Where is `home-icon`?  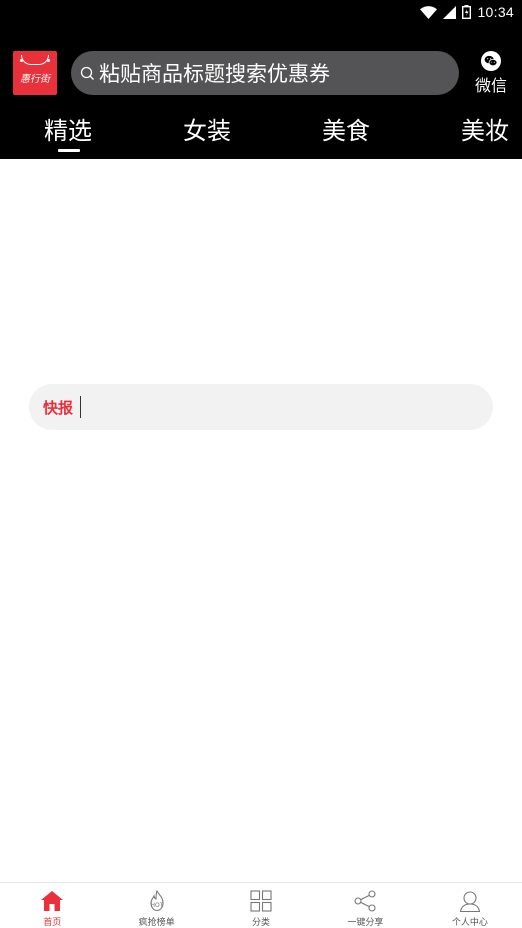 home-icon is located at coordinates (52, 900).